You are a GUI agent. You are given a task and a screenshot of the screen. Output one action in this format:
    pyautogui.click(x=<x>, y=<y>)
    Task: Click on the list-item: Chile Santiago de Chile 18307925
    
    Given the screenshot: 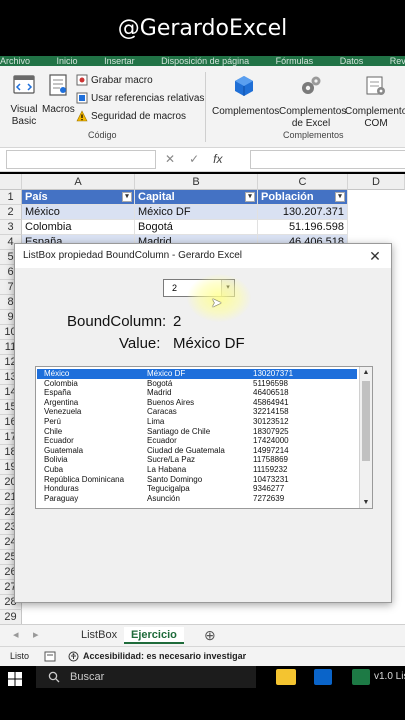 What is the action you would take?
    pyautogui.click(x=197, y=432)
    